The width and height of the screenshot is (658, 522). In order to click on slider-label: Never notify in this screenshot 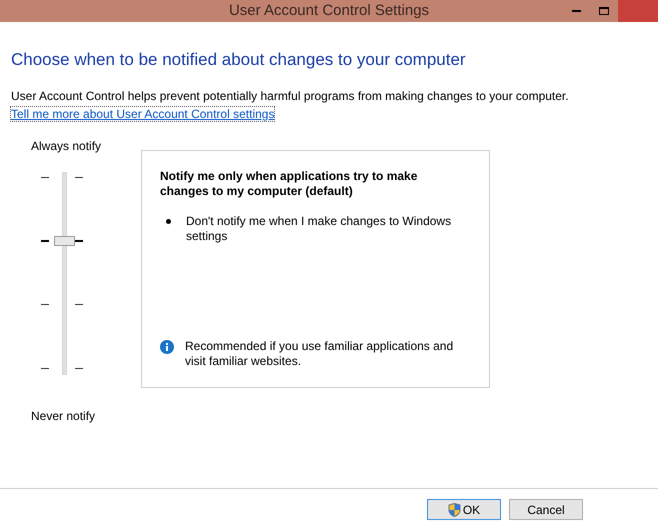, I will do `click(63, 416)`.